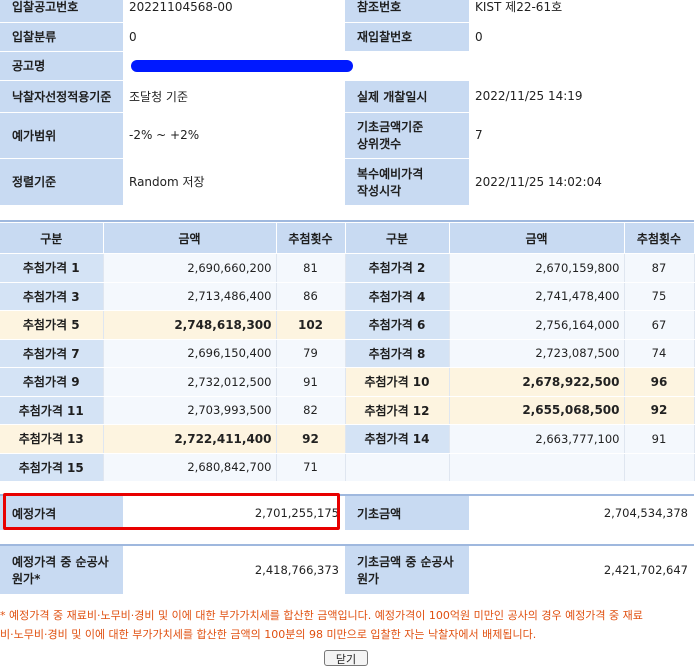 Image resolution: width=698 pixels, height=669 pixels. What do you see at coordinates (397, 382) in the screenshot?
I see `draw-label-selected: 추첨가격 10` at bounding box center [397, 382].